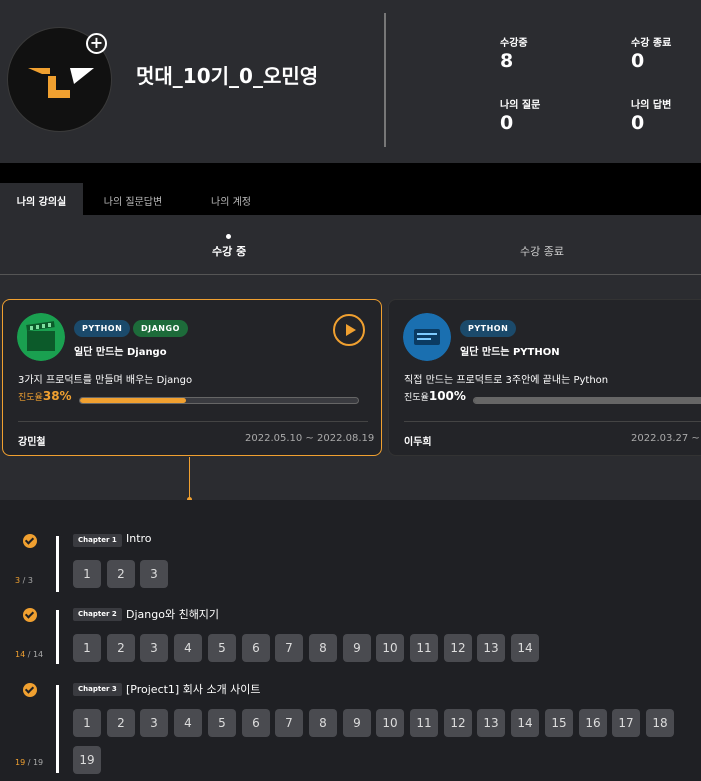  Describe the element at coordinates (488, 328) in the screenshot. I see `tag-badge: PYTHON` at that location.